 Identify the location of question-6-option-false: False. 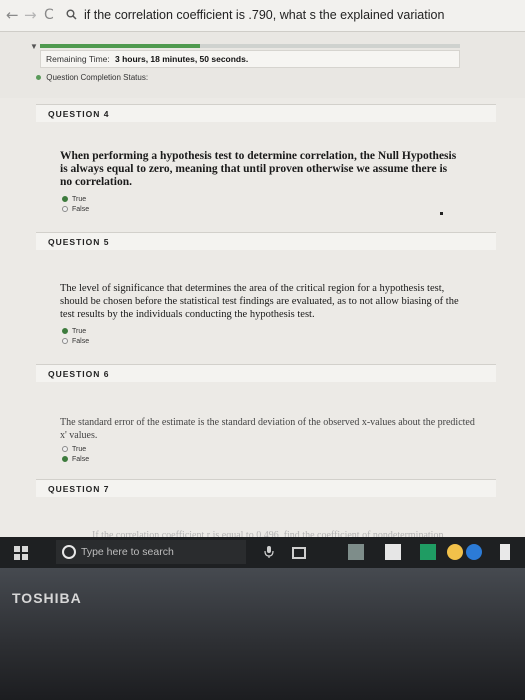
(75, 459).